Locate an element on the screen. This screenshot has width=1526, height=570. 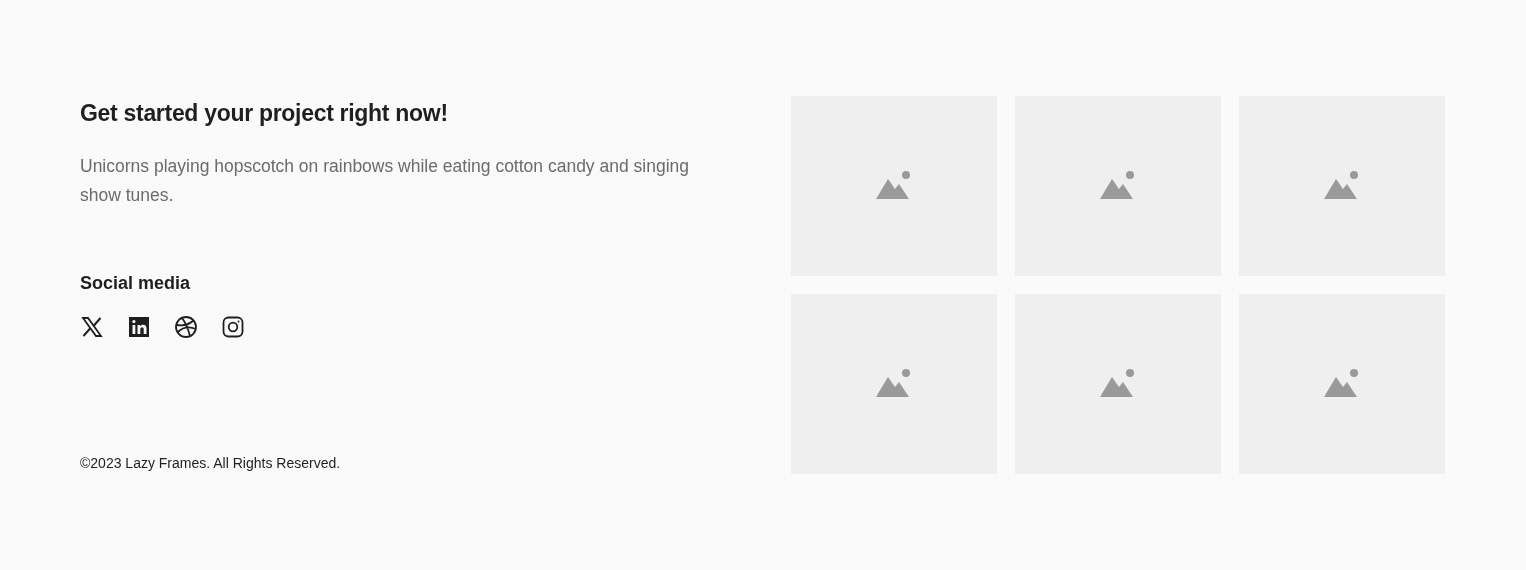
x-icon is located at coordinates (92, 326).